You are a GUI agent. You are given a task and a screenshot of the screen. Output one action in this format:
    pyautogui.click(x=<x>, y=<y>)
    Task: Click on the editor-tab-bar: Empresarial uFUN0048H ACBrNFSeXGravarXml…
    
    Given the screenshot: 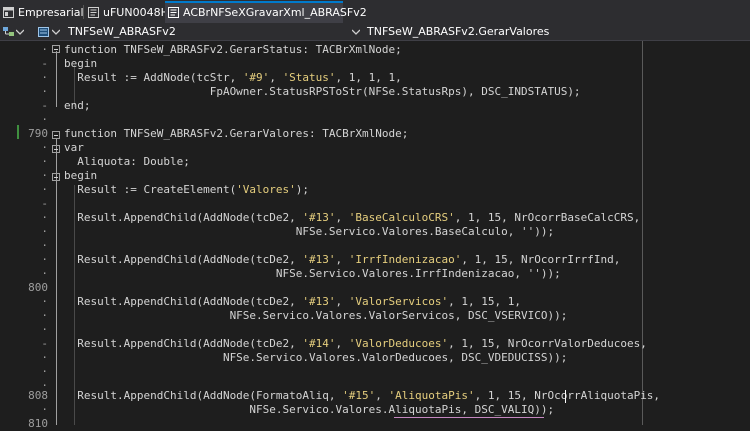 What is the action you would take?
    pyautogui.click(x=375, y=12)
    